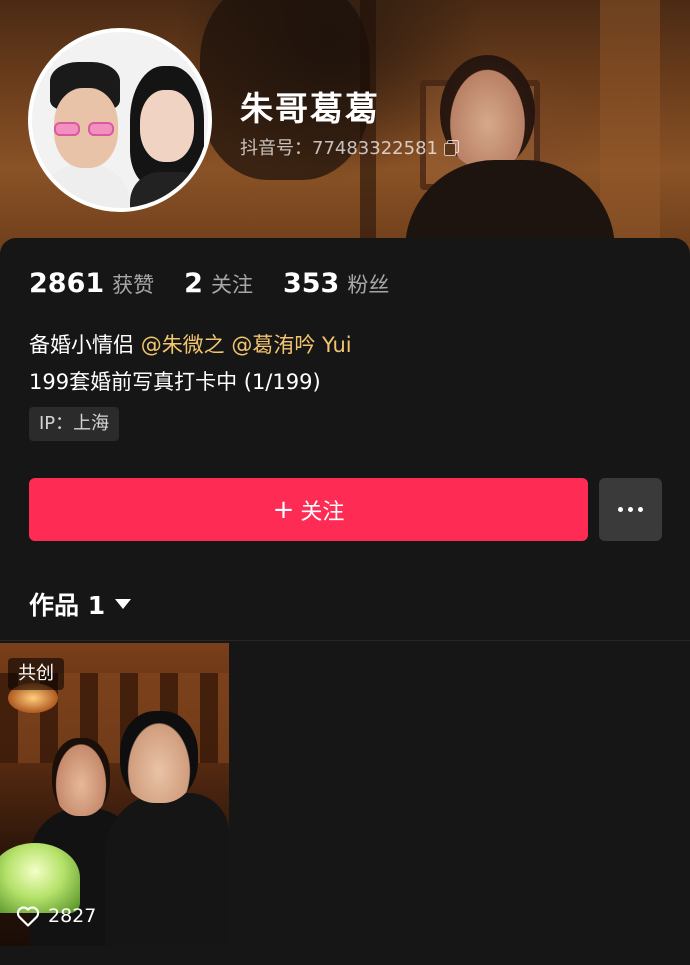  I want to click on more-icon, so click(630, 509).